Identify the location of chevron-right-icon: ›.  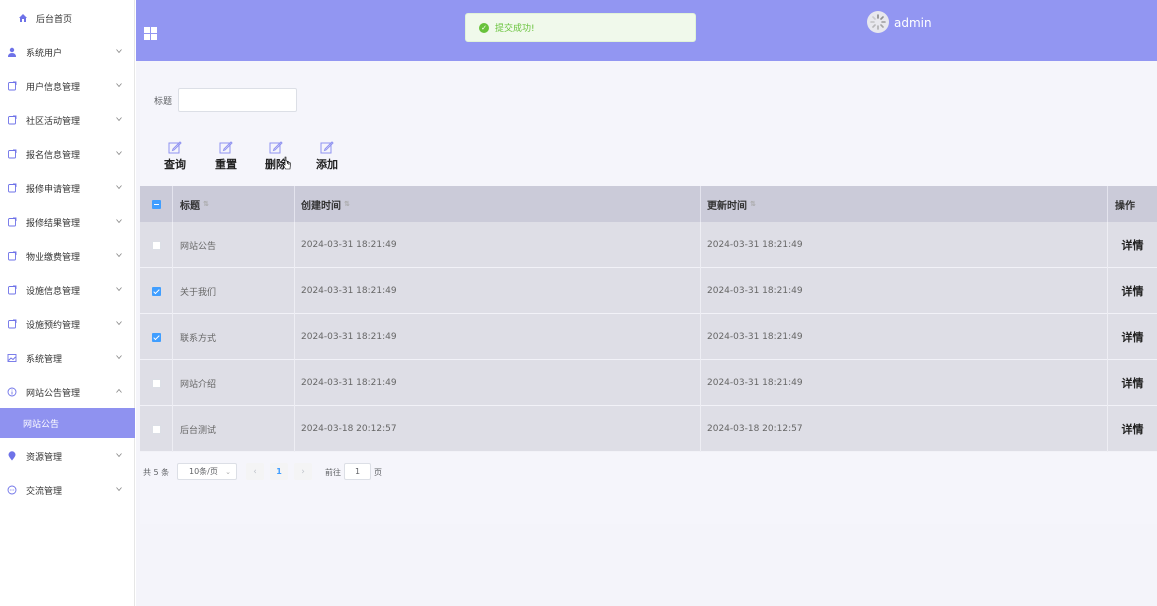
(303, 471).